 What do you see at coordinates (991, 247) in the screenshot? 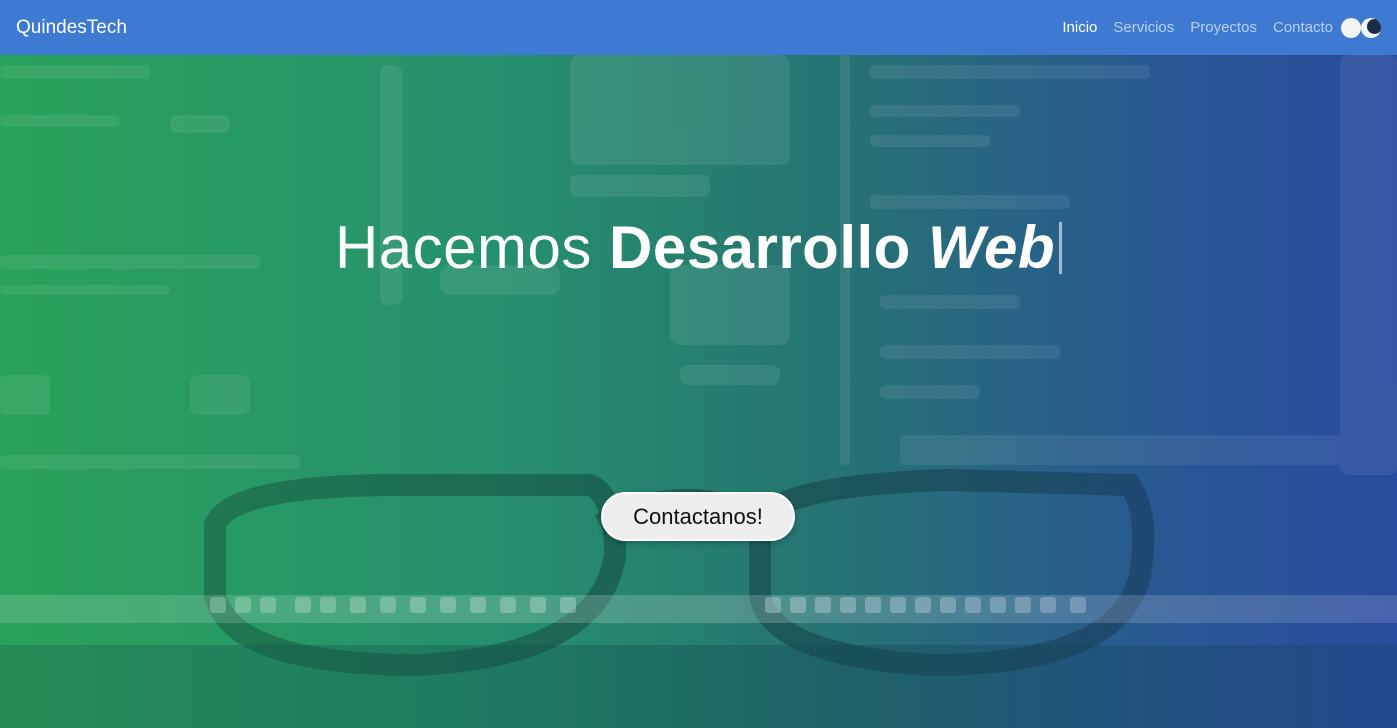
I see `headline-italic: Web` at bounding box center [991, 247].